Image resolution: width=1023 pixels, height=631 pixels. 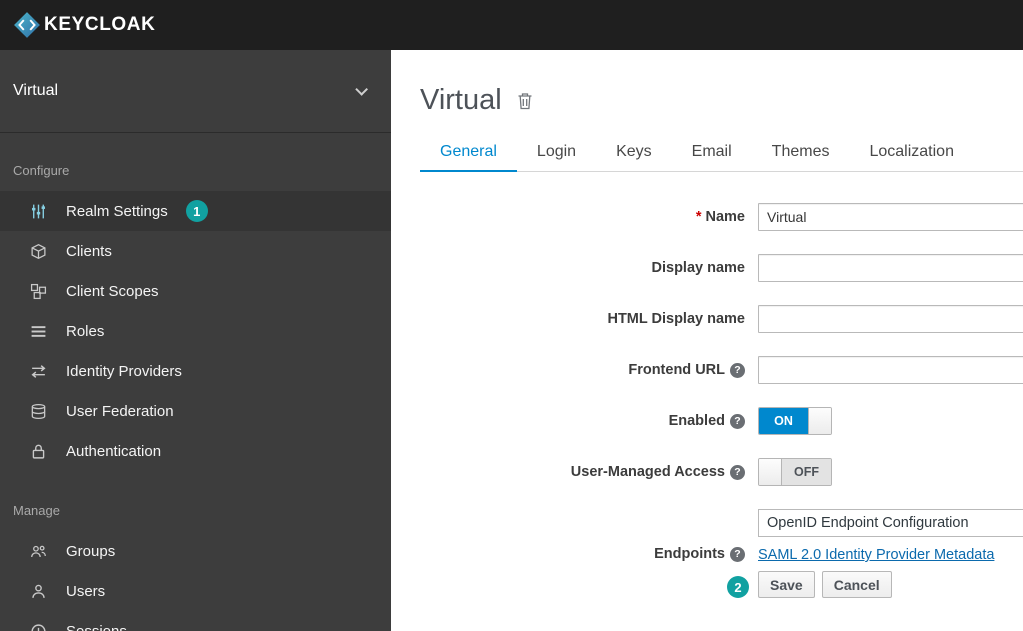 I want to click on enabled-label: Enabled ?, so click(x=707, y=421).